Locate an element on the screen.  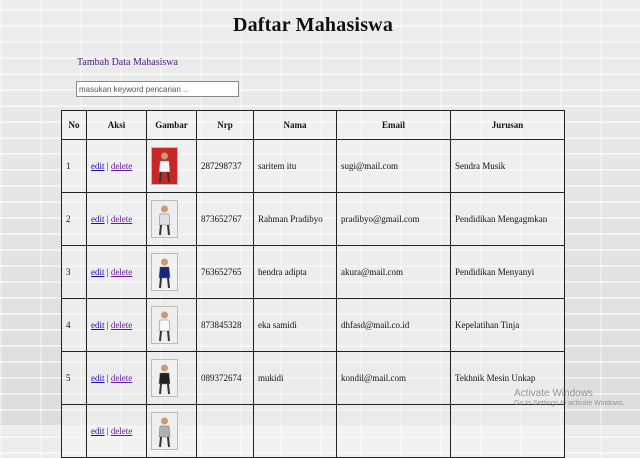
table-header-row: No Aksi Gambar Nrp Nama Email Jurusan is located at coordinates (313, 125).